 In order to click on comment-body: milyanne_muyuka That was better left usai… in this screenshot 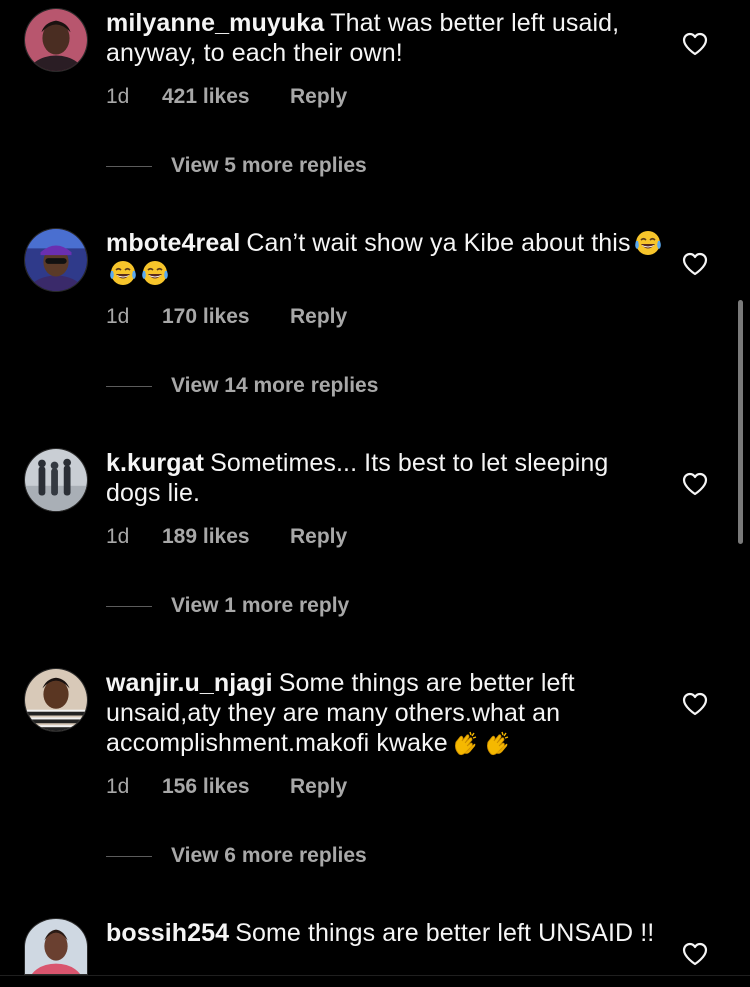, I will do `click(386, 59)`.